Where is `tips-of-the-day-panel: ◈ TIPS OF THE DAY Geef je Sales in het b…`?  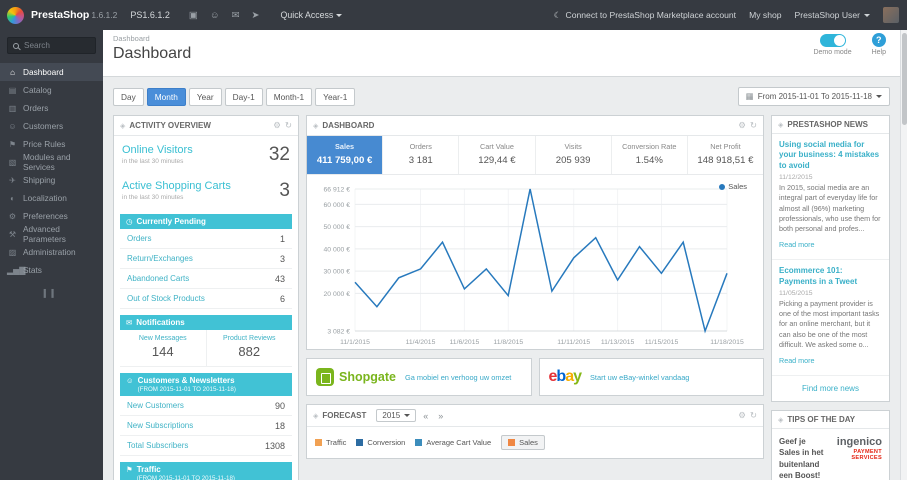 tips-of-the-day-panel: ◈ TIPS OF THE DAY Geef je Sales in het b… is located at coordinates (830, 445).